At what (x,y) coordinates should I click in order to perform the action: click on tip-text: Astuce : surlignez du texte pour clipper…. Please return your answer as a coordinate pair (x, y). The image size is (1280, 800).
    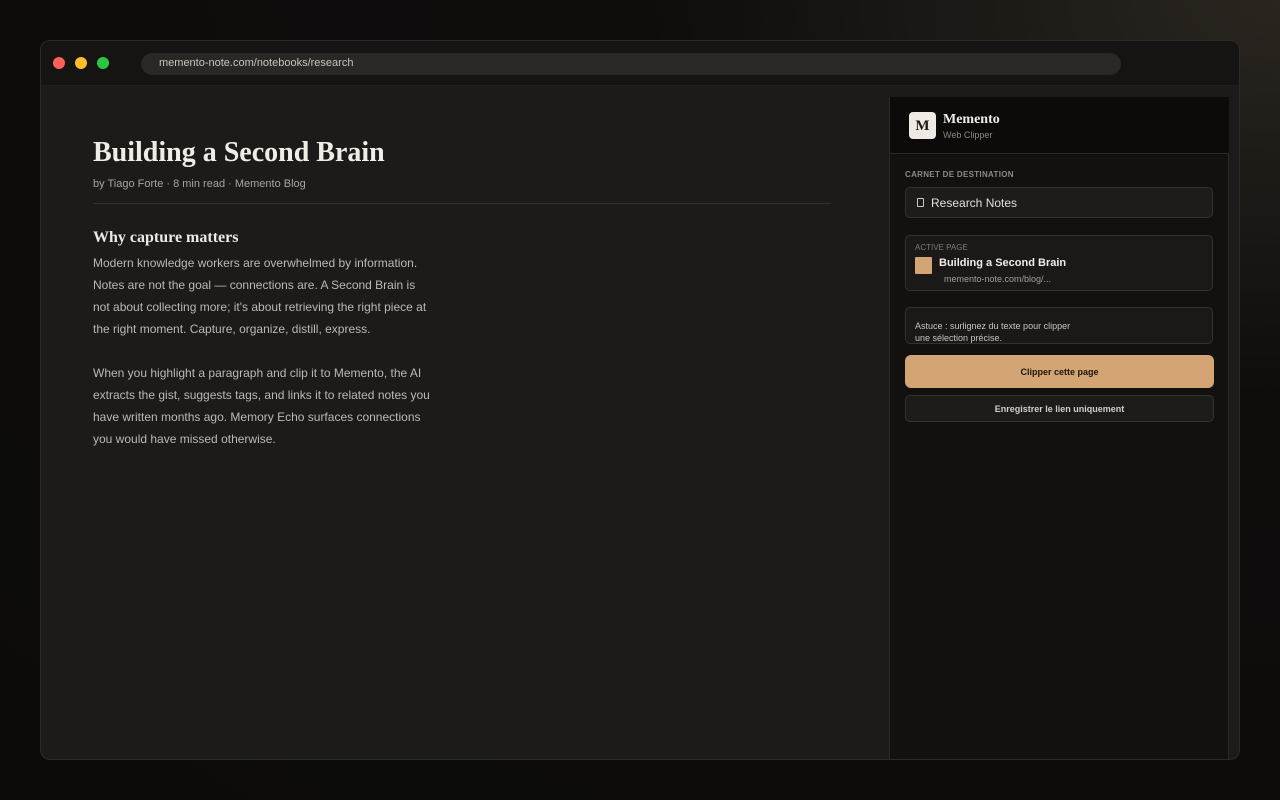
    Looking at the image, I should click on (993, 332).